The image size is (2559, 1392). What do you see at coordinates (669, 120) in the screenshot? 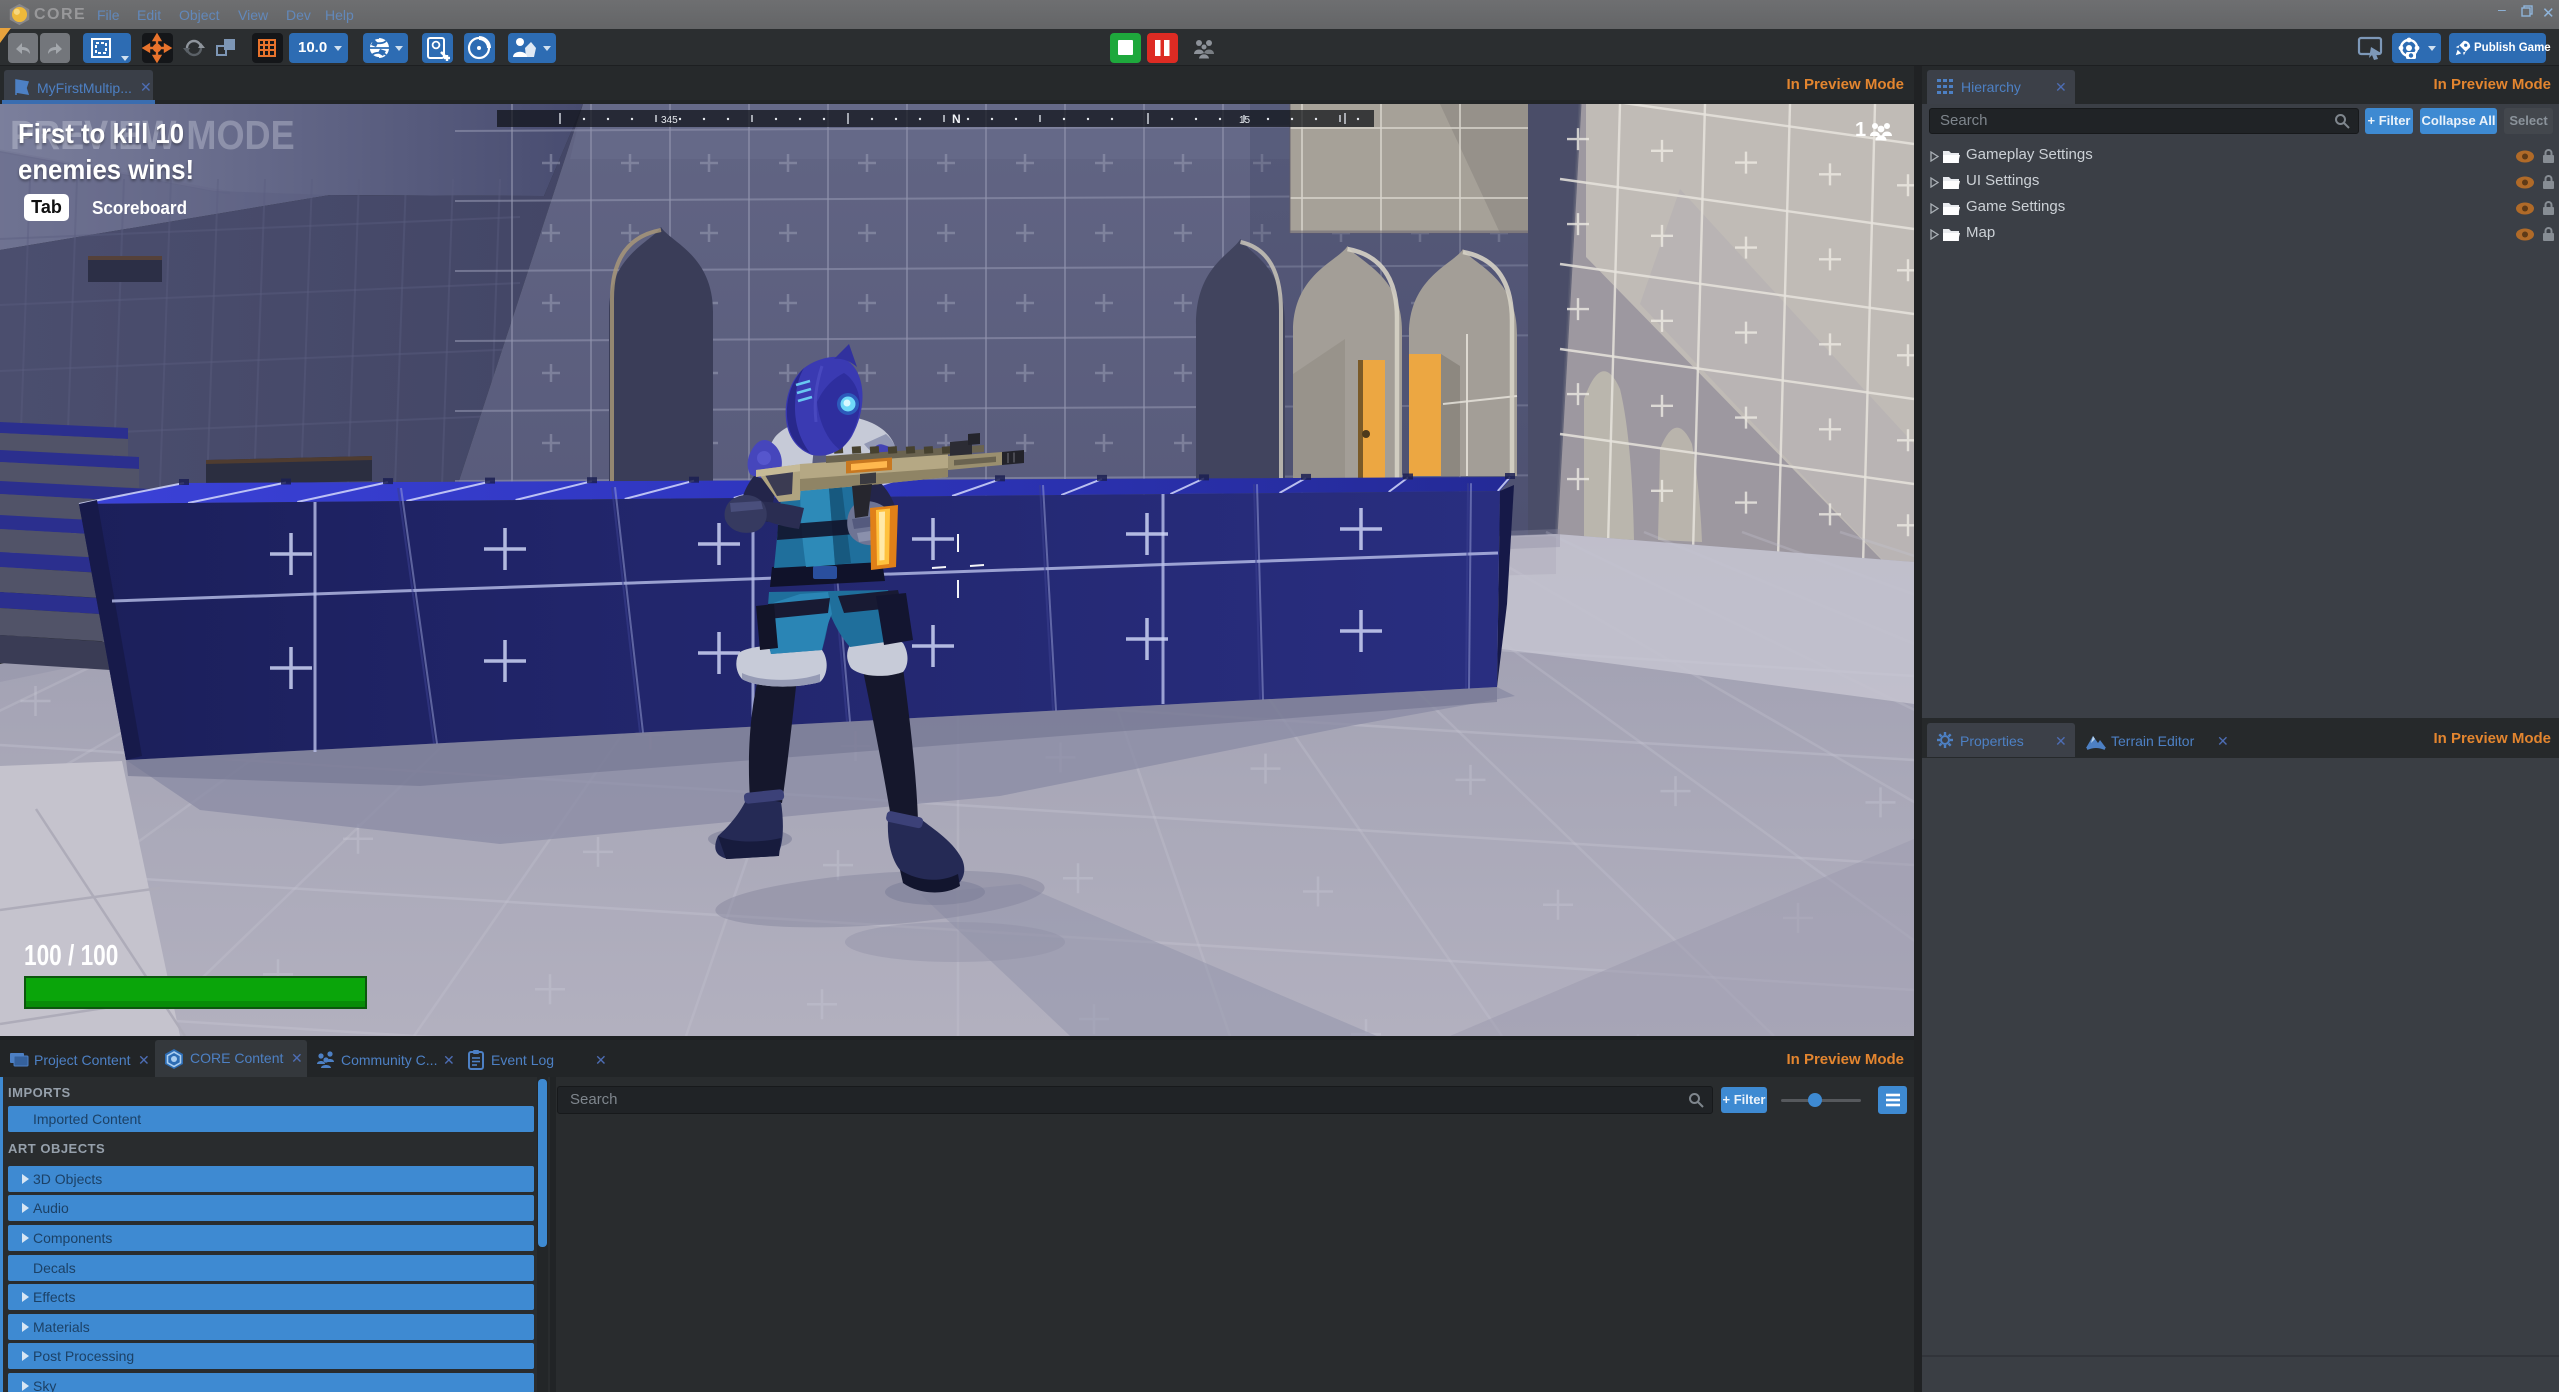
I see `svg-text: 345` at bounding box center [669, 120].